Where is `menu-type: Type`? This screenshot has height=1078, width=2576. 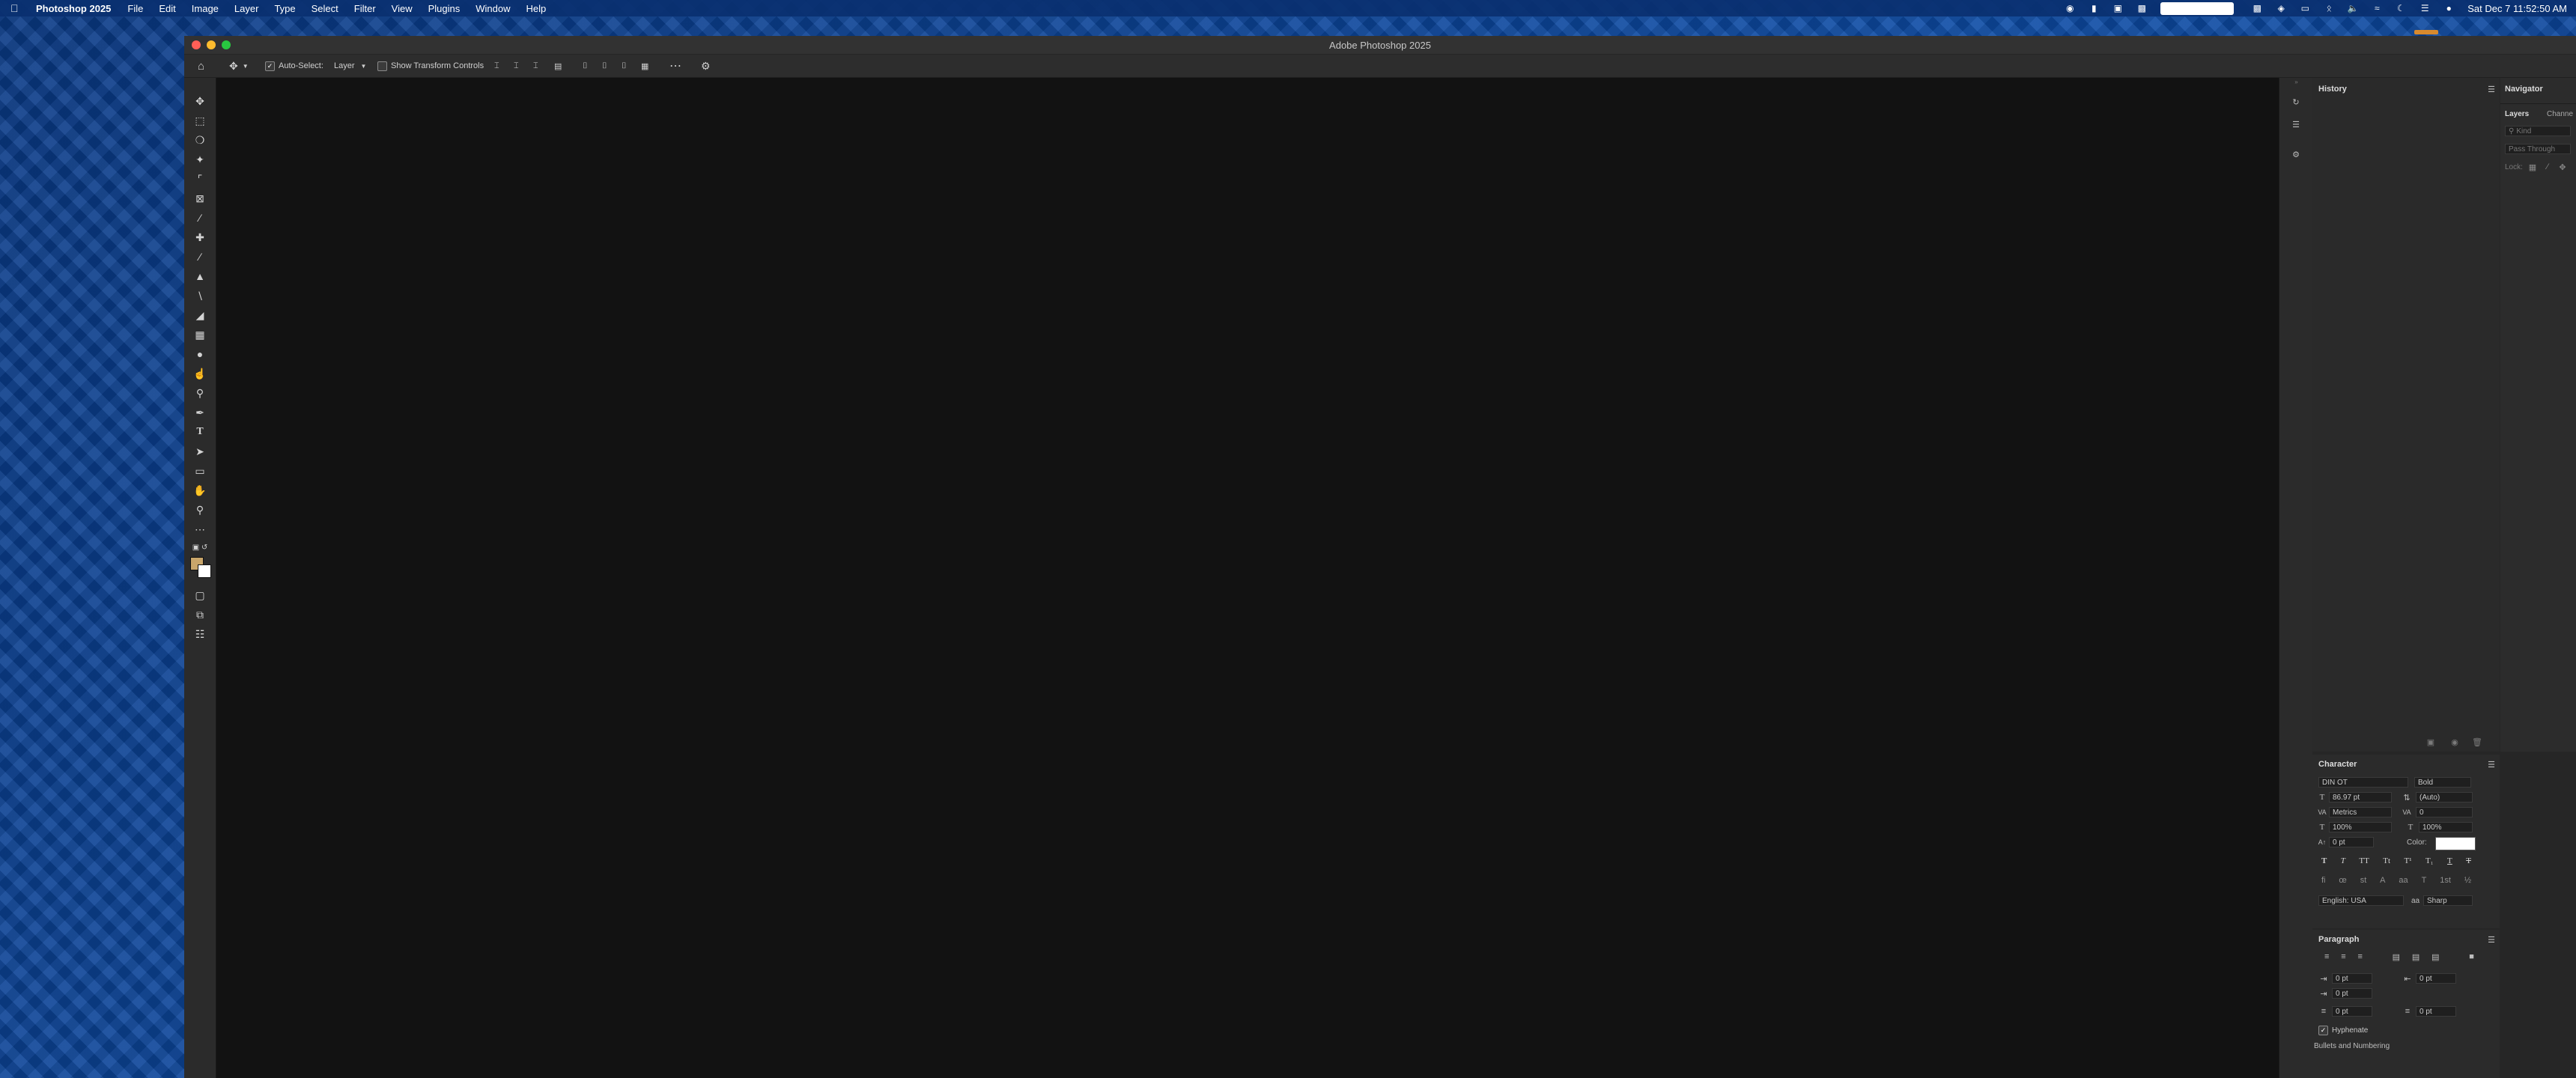
menu-type: Type is located at coordinates (284, 8).